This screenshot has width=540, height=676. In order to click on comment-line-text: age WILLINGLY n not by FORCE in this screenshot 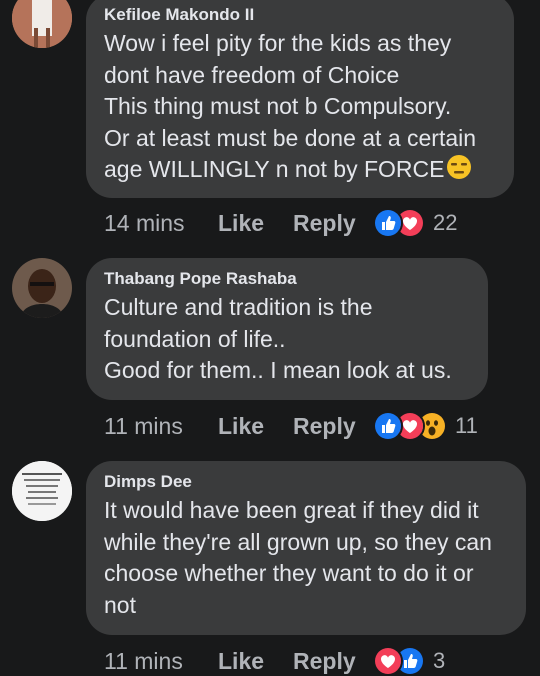, I will do `click(274, 169)`.